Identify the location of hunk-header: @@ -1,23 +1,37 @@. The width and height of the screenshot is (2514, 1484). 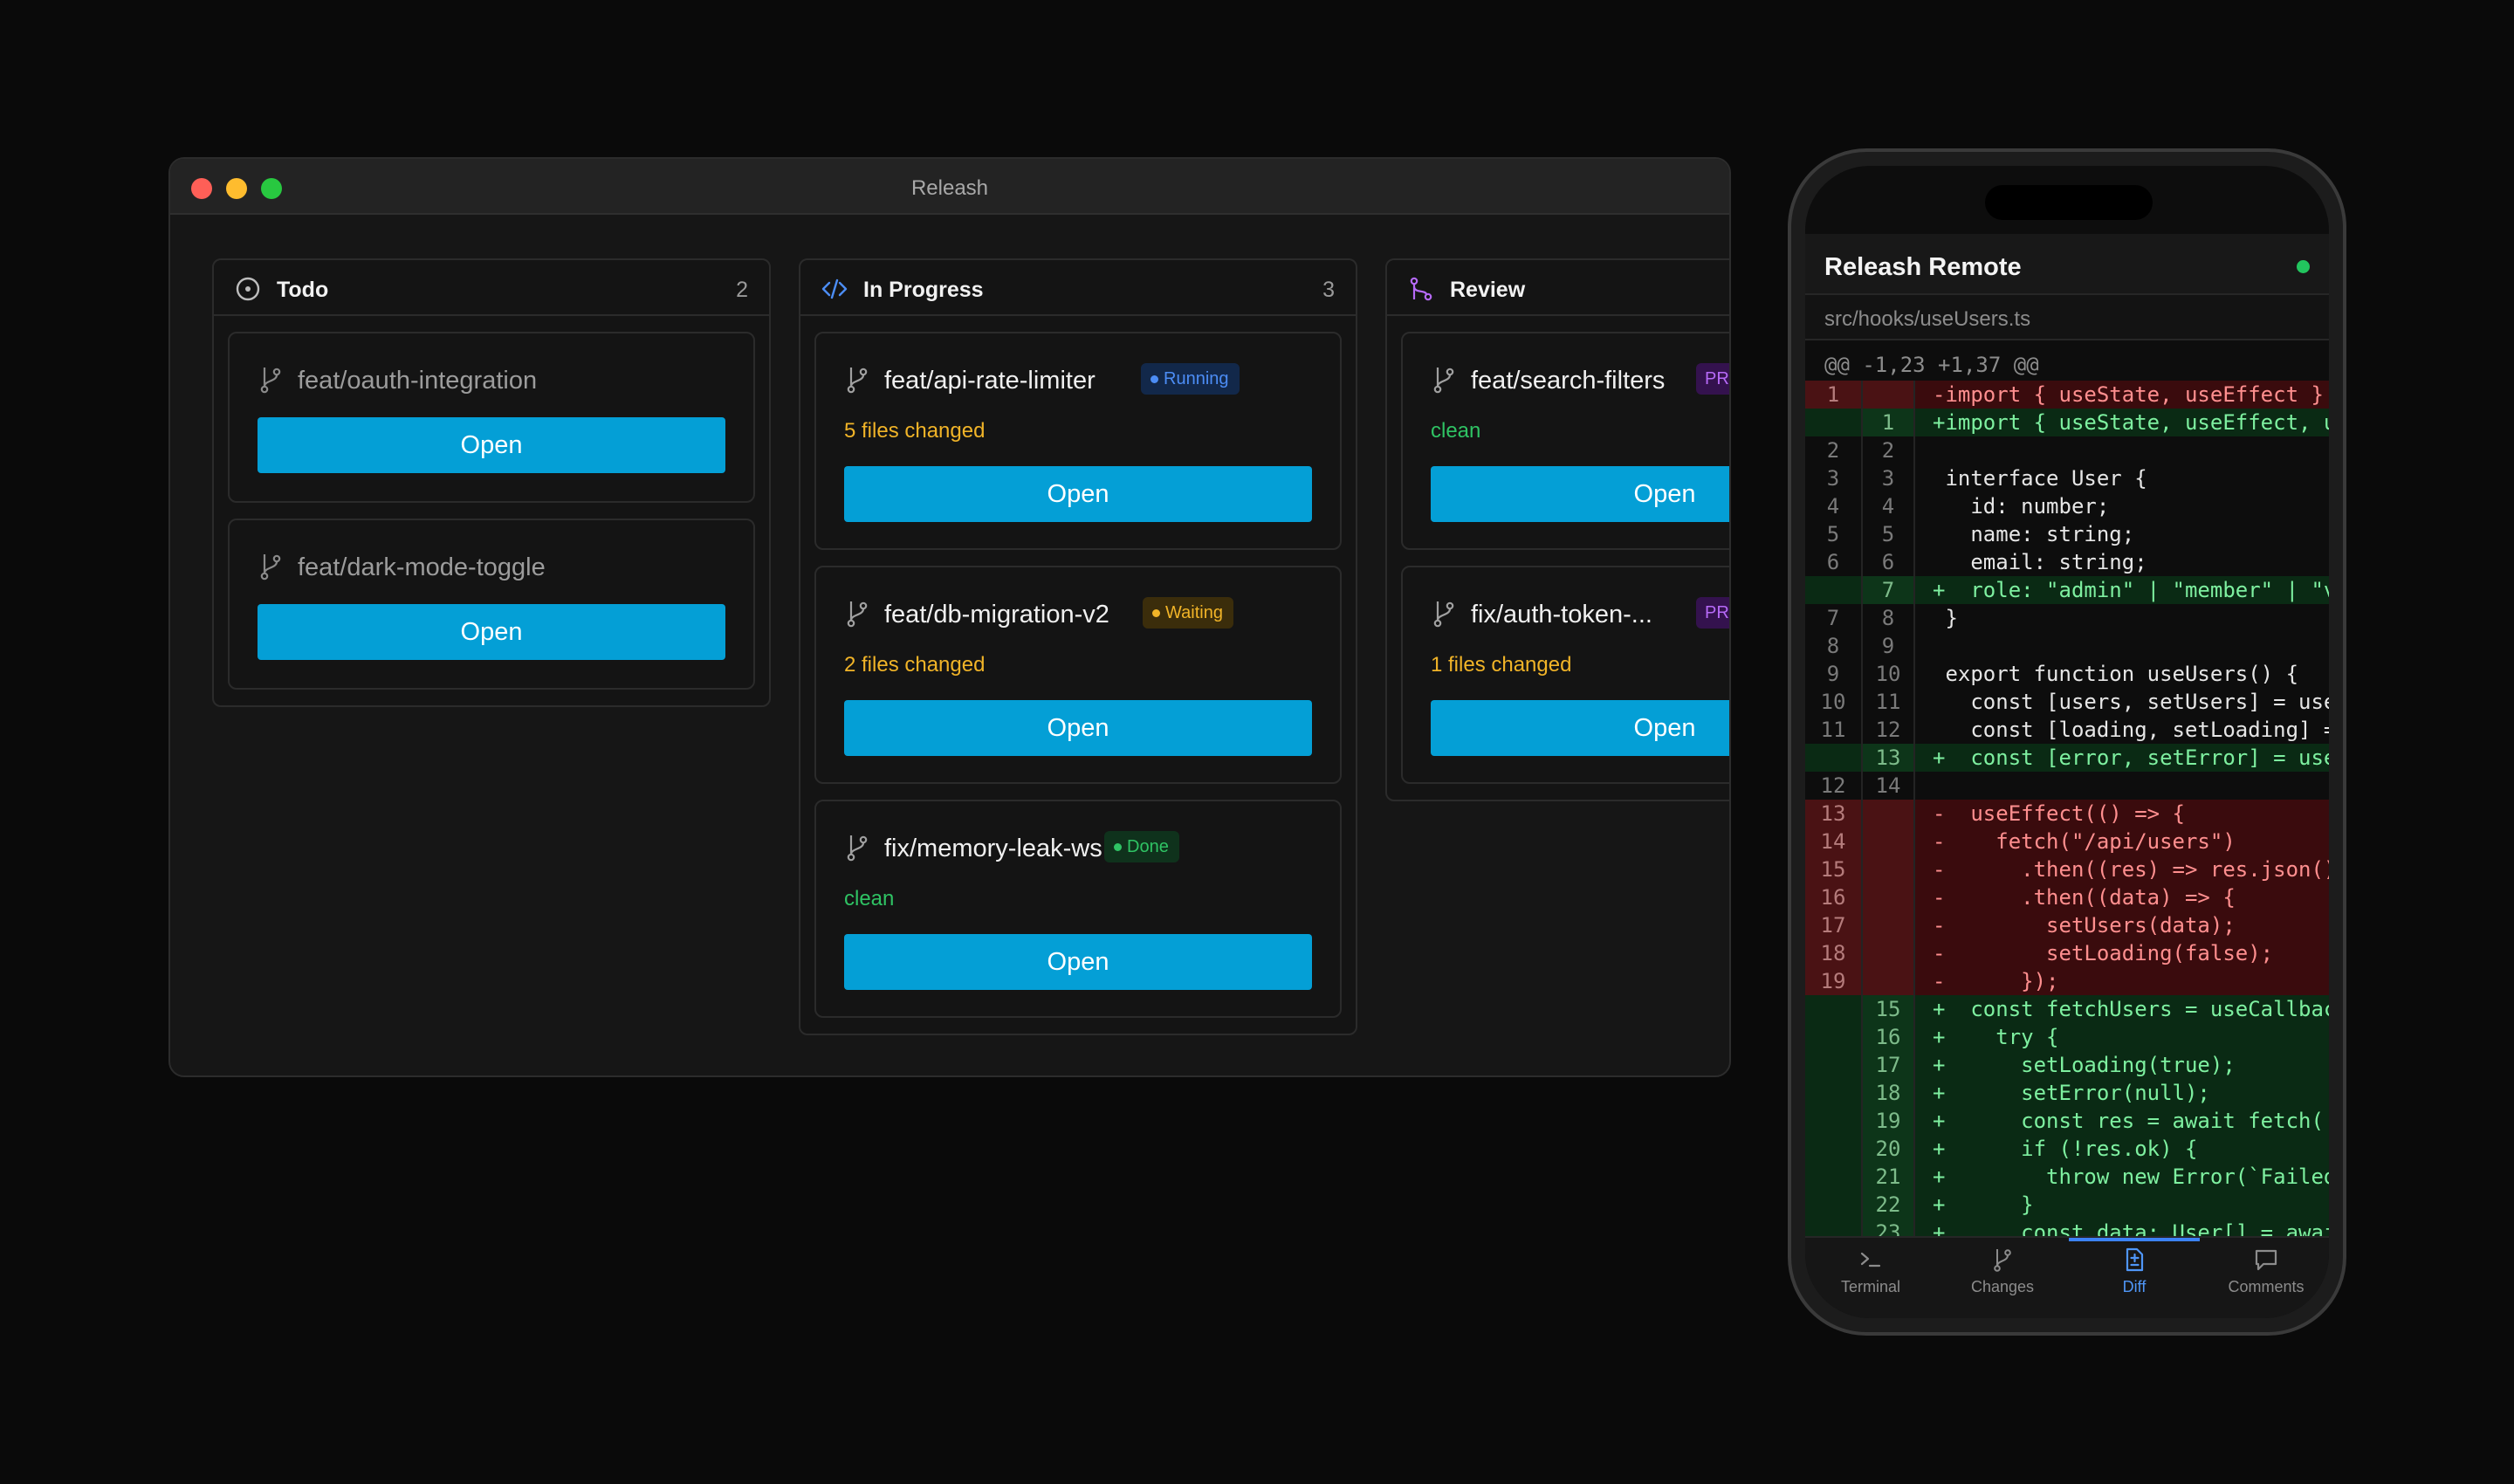
(1931, 365).